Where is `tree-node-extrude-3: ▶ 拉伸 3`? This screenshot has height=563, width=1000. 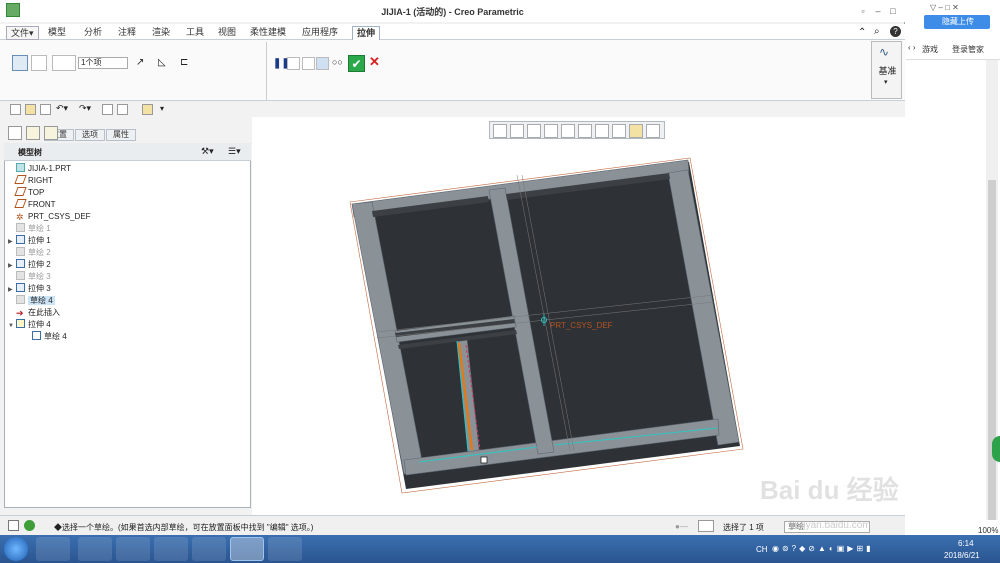
tree-node-extrude-3: ▶ 拉伸 3 is located at coordinates (128, 289).